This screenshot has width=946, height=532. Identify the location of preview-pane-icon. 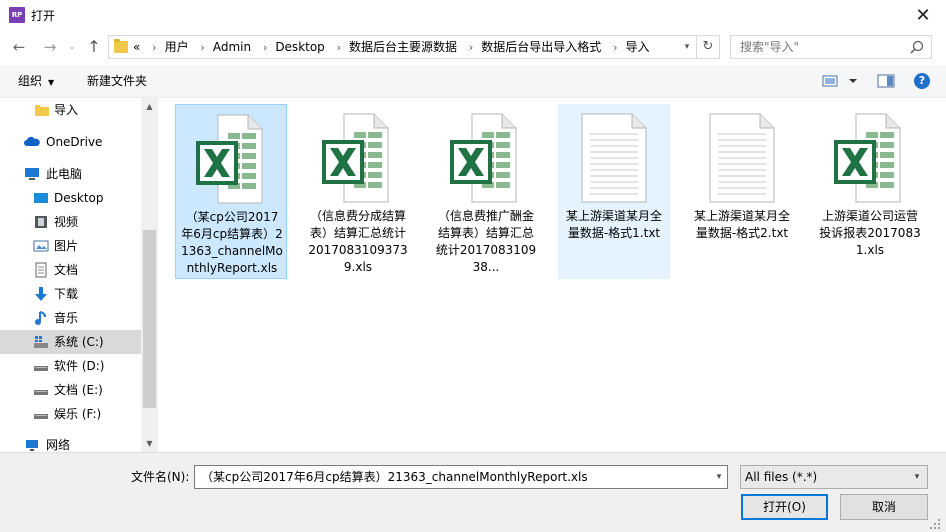
(886, 81).